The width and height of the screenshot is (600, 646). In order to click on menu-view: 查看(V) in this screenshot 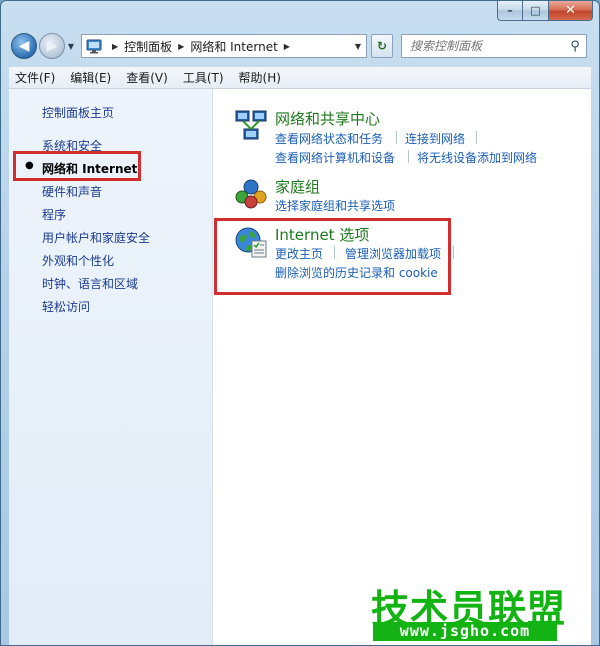, I will do `click(147, 77)`.